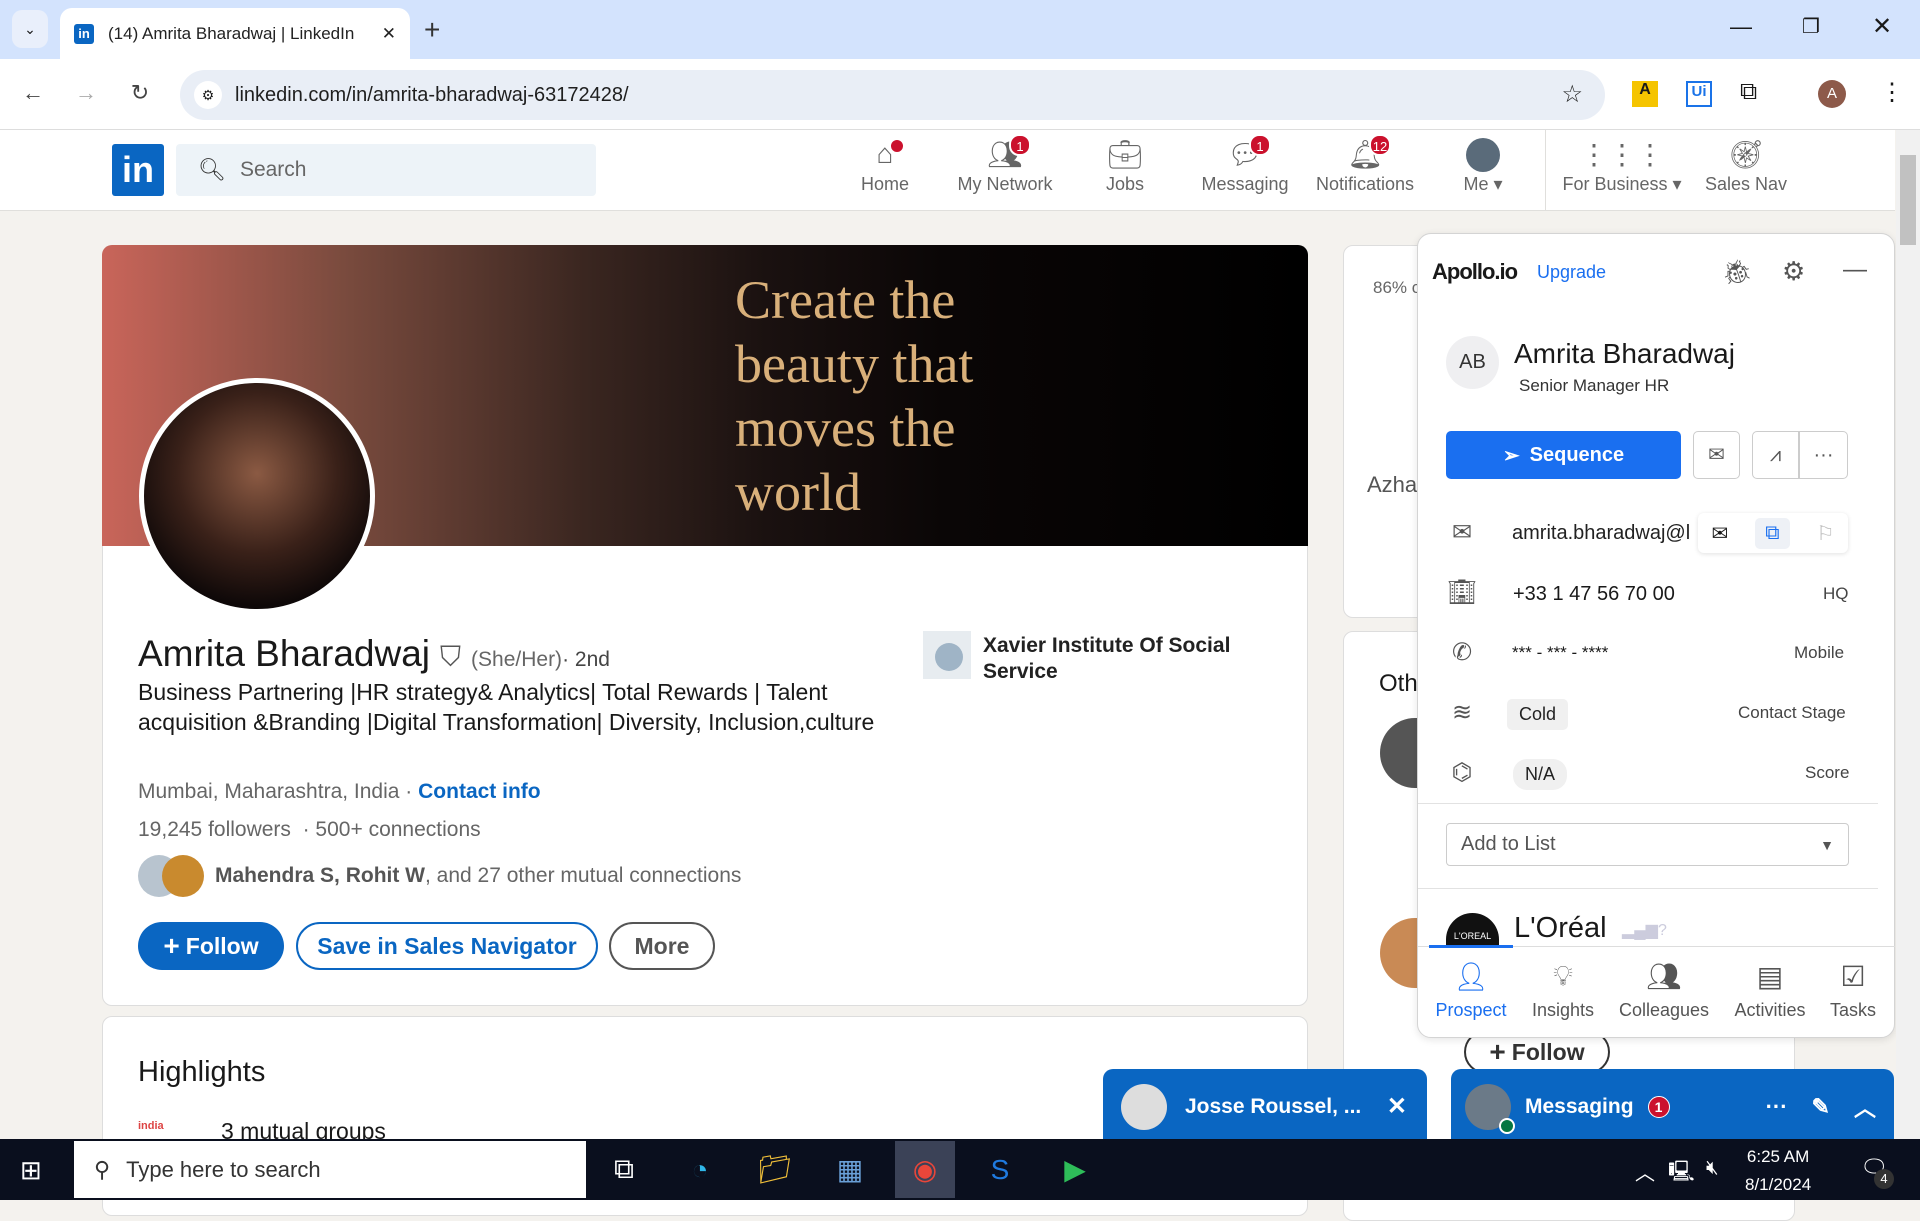  What do you see at coordinates (1865, 1107) in the screenshot?
I see `chevron-up-icon: ︿` at bounding box center [1865, 1107].